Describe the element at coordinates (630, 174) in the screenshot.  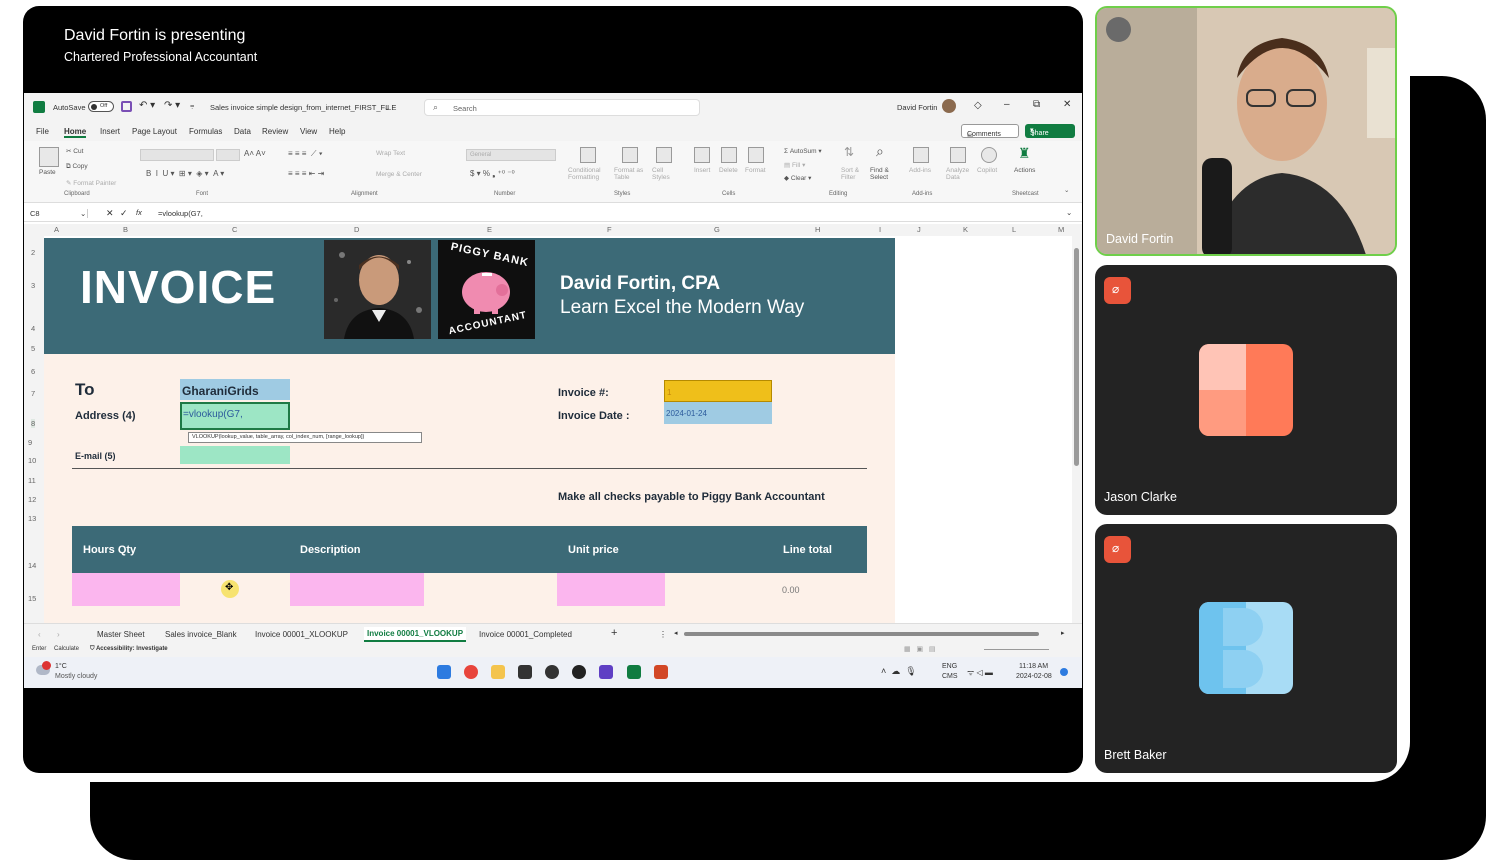
I see `format-as-table-button: Format as Table` at that location.